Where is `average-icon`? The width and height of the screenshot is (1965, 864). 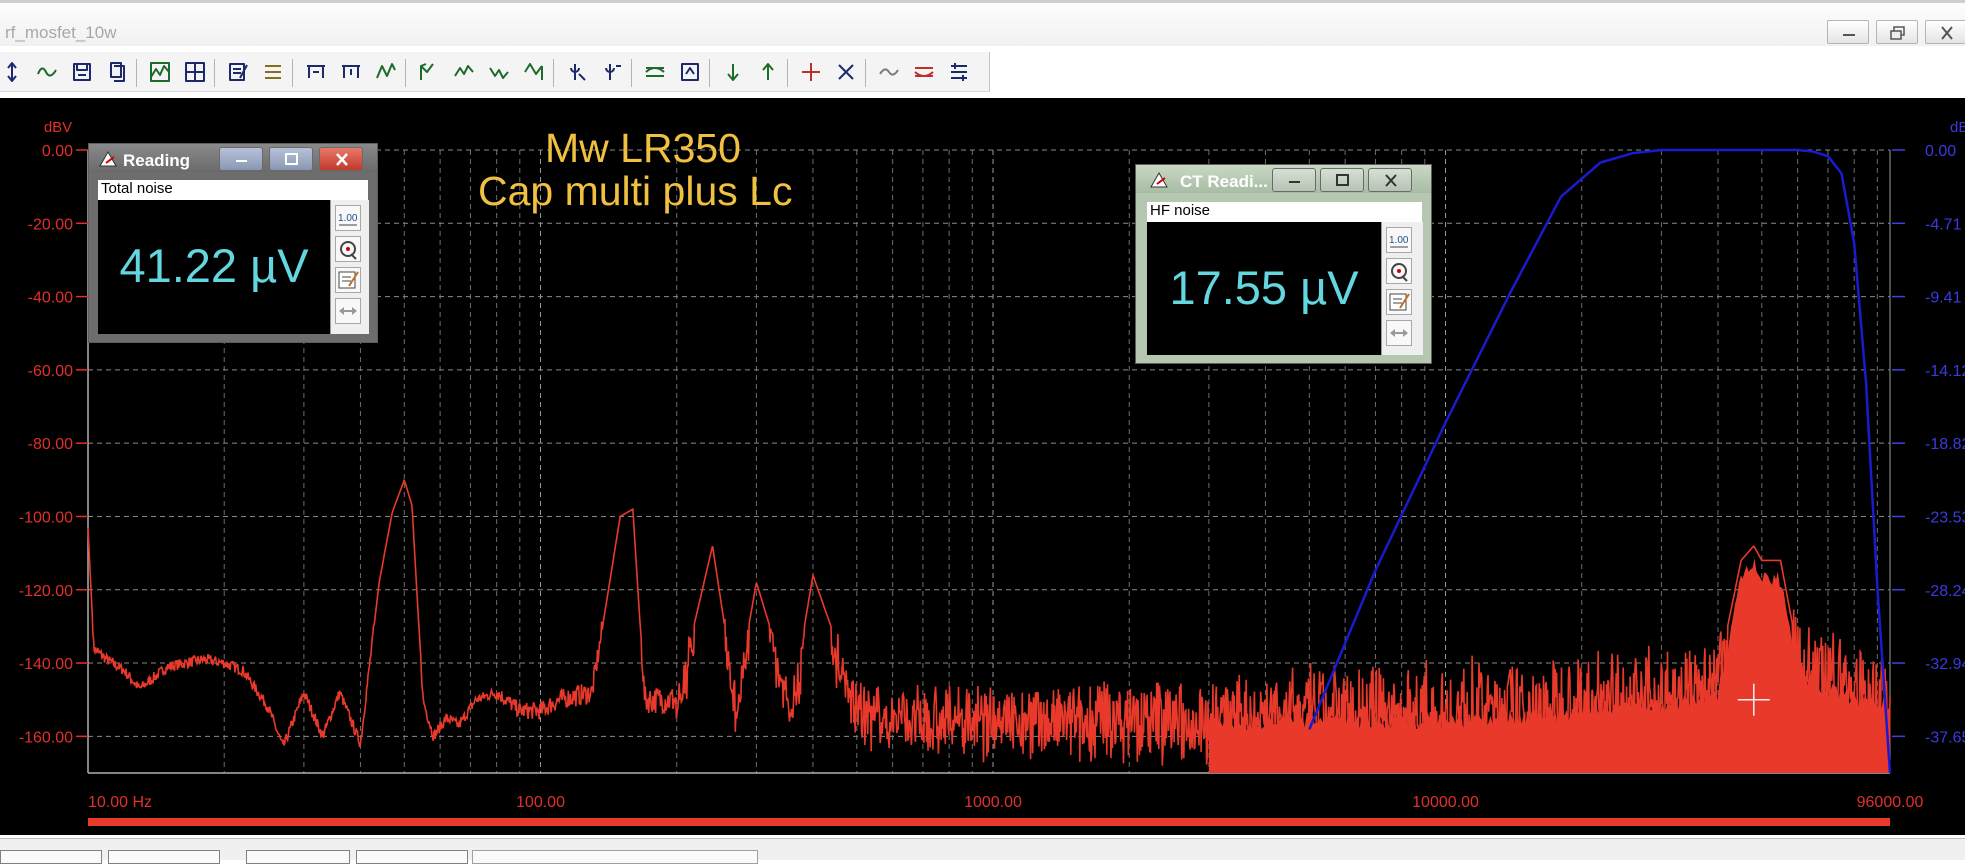
average-icon is located at coordinates (889, 72).